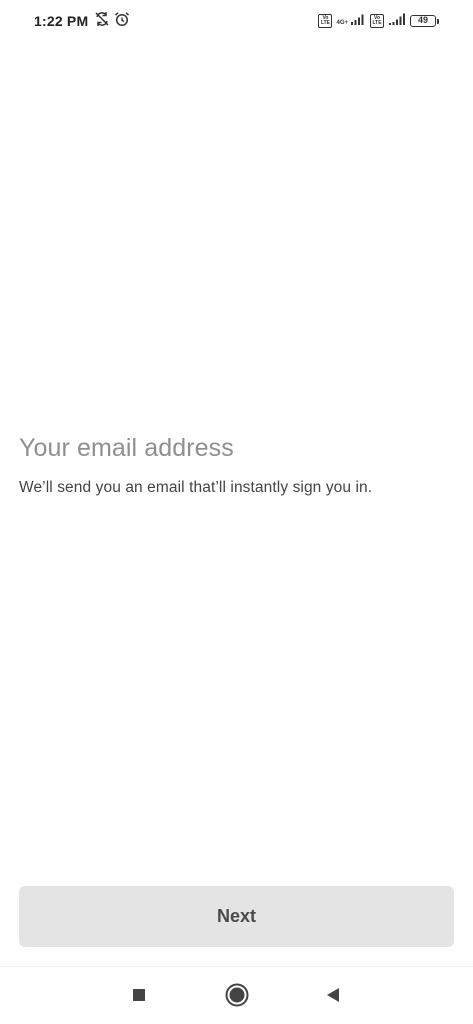 Image resolution: width=473 pixels, height=1024 pixels. I want to click on status-bar: 1:22 PM Vo LTE 4G+ Vo LTE 49, so click(236, 21).